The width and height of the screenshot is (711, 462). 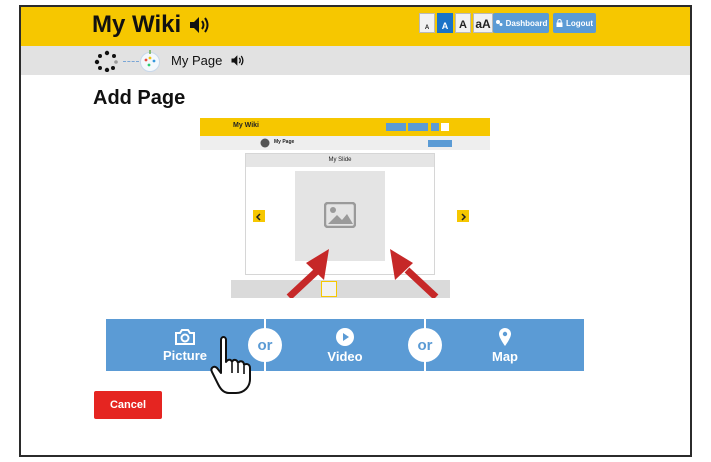 I want to click on camera-icon, so click(x=185, y=336).